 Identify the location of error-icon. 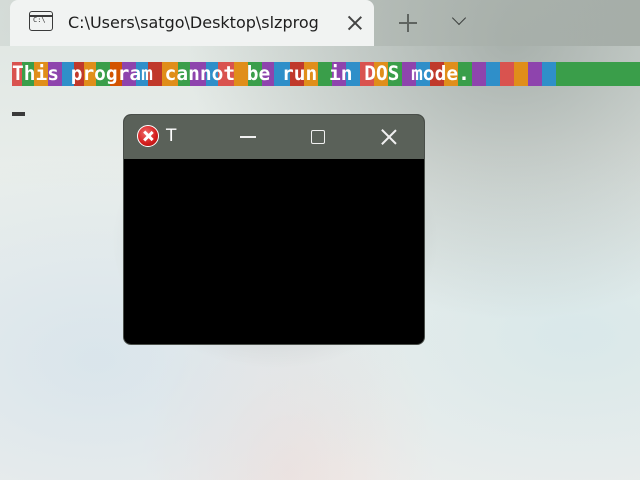
(148, 136).